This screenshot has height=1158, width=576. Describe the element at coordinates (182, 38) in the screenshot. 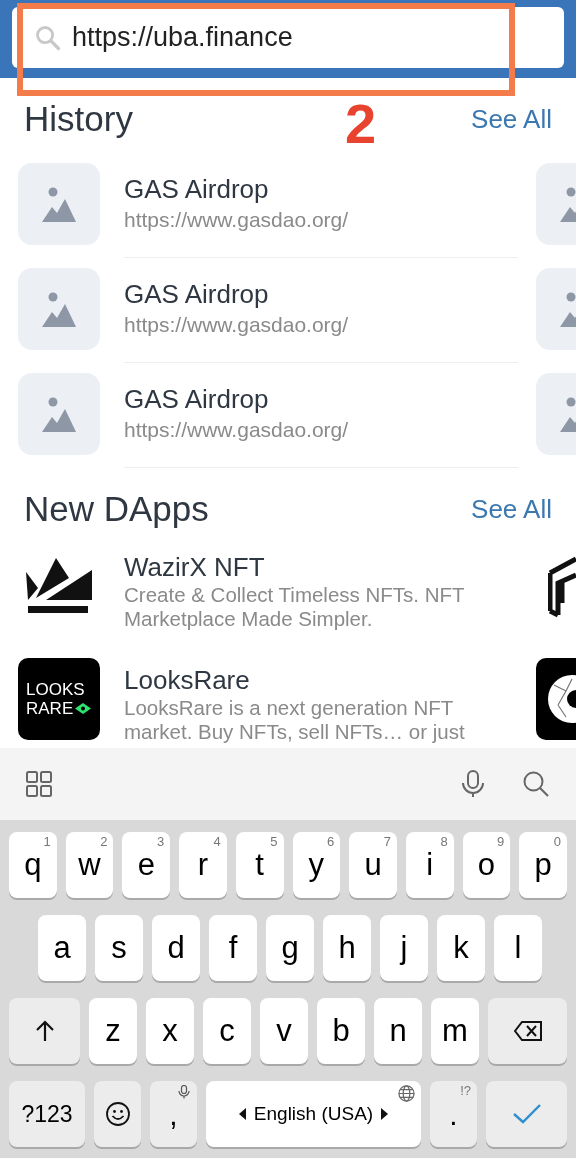

I see `search-value: https://uba.finance` at that location.